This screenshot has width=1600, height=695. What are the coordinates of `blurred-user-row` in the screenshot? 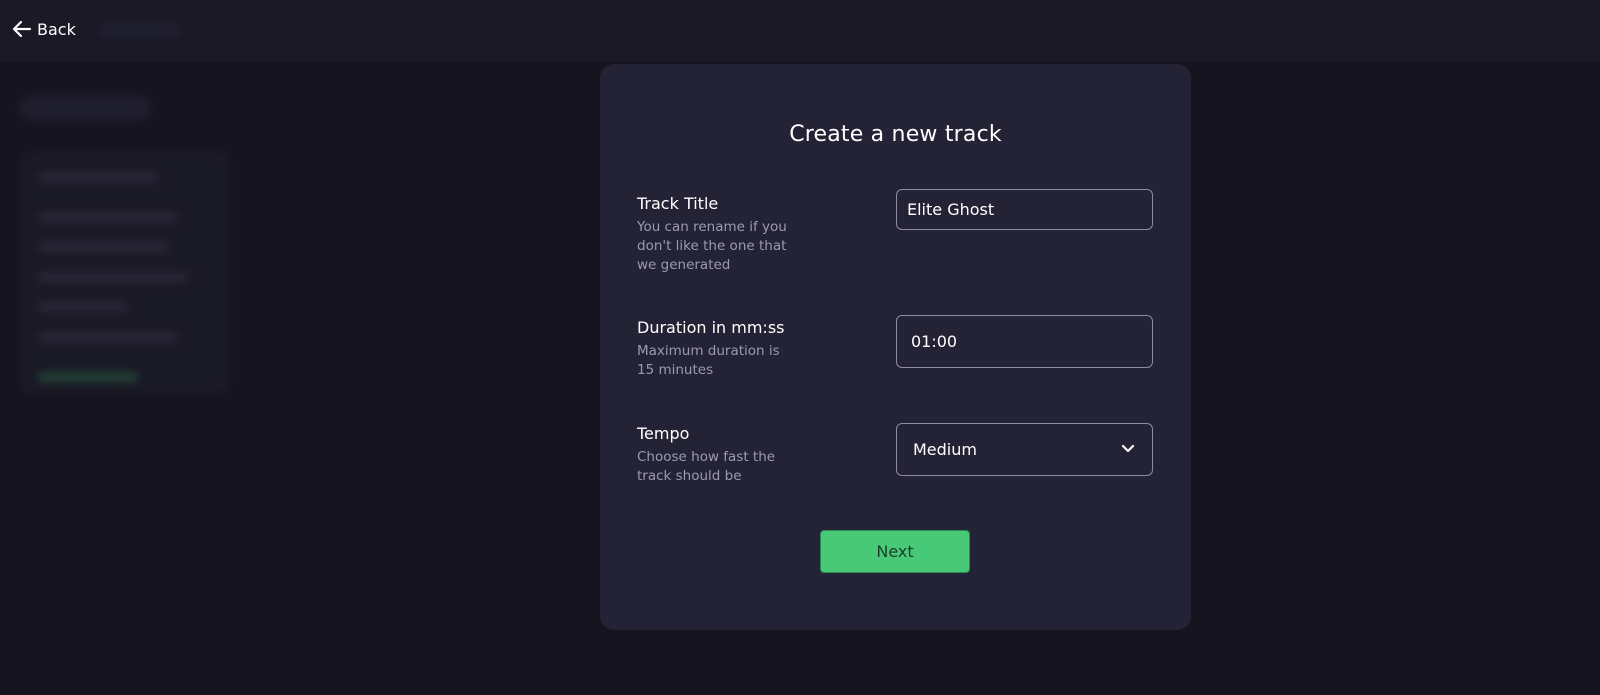 It's located at (85, 108).